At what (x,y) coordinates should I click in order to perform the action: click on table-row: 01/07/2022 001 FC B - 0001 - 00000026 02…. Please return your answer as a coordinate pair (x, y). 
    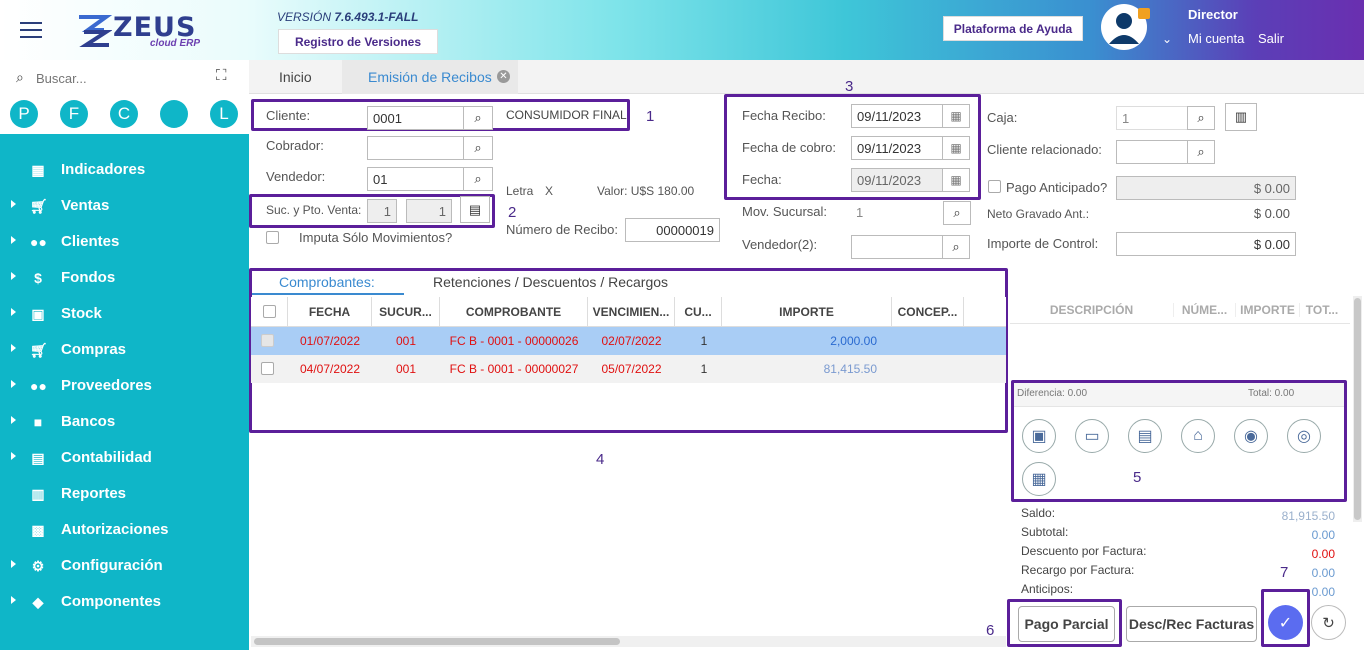
    Looking at the image, I should click on (628, 341).